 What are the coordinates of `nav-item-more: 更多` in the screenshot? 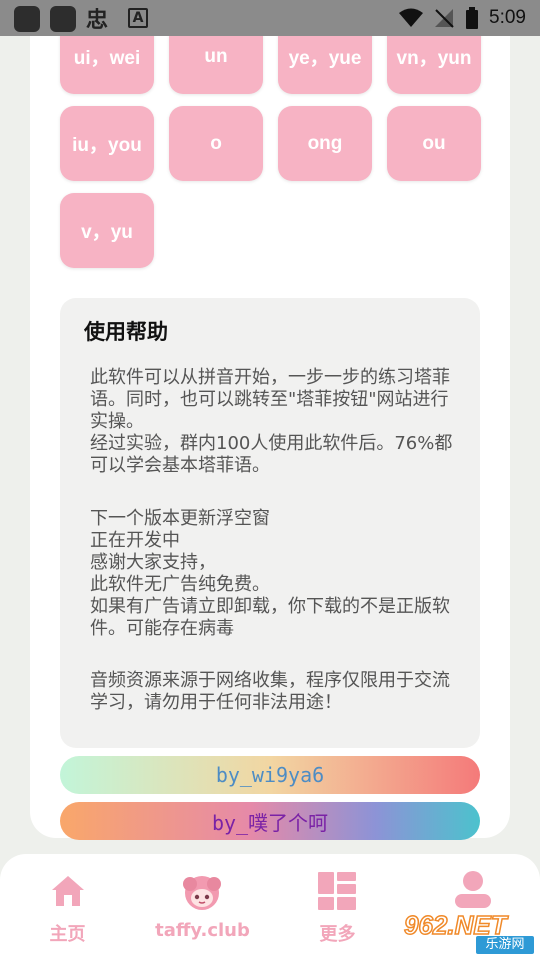 It's located at (337, 907).